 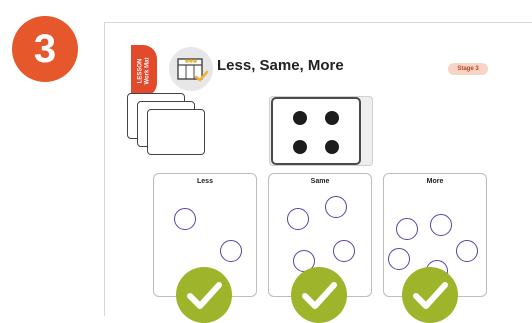 I want to click on lesson-tab: LESSON Work Mat, so click(x=144, y=71).